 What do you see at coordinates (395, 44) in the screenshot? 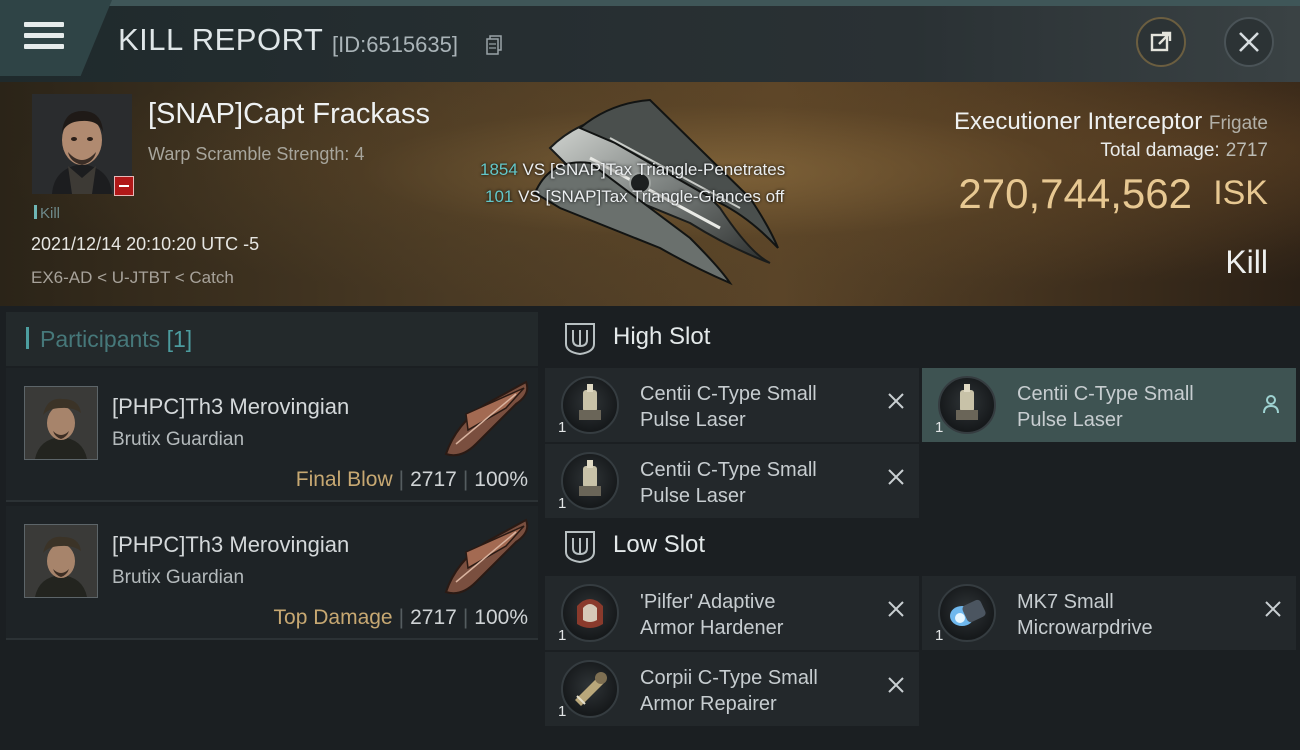
I see `report-id: [ID:6515635]` at bounding box center [395, 44].